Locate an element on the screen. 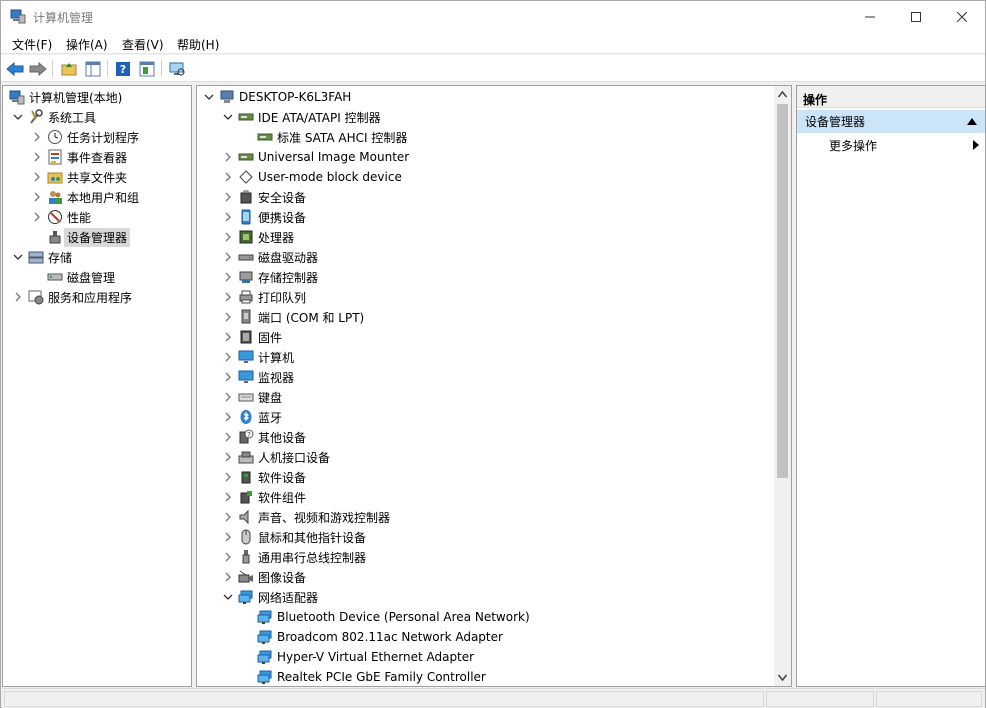 Image resolution: width=986 pixels, height=708 pixels. help-icon: ? is located at coordinates (123, 68).